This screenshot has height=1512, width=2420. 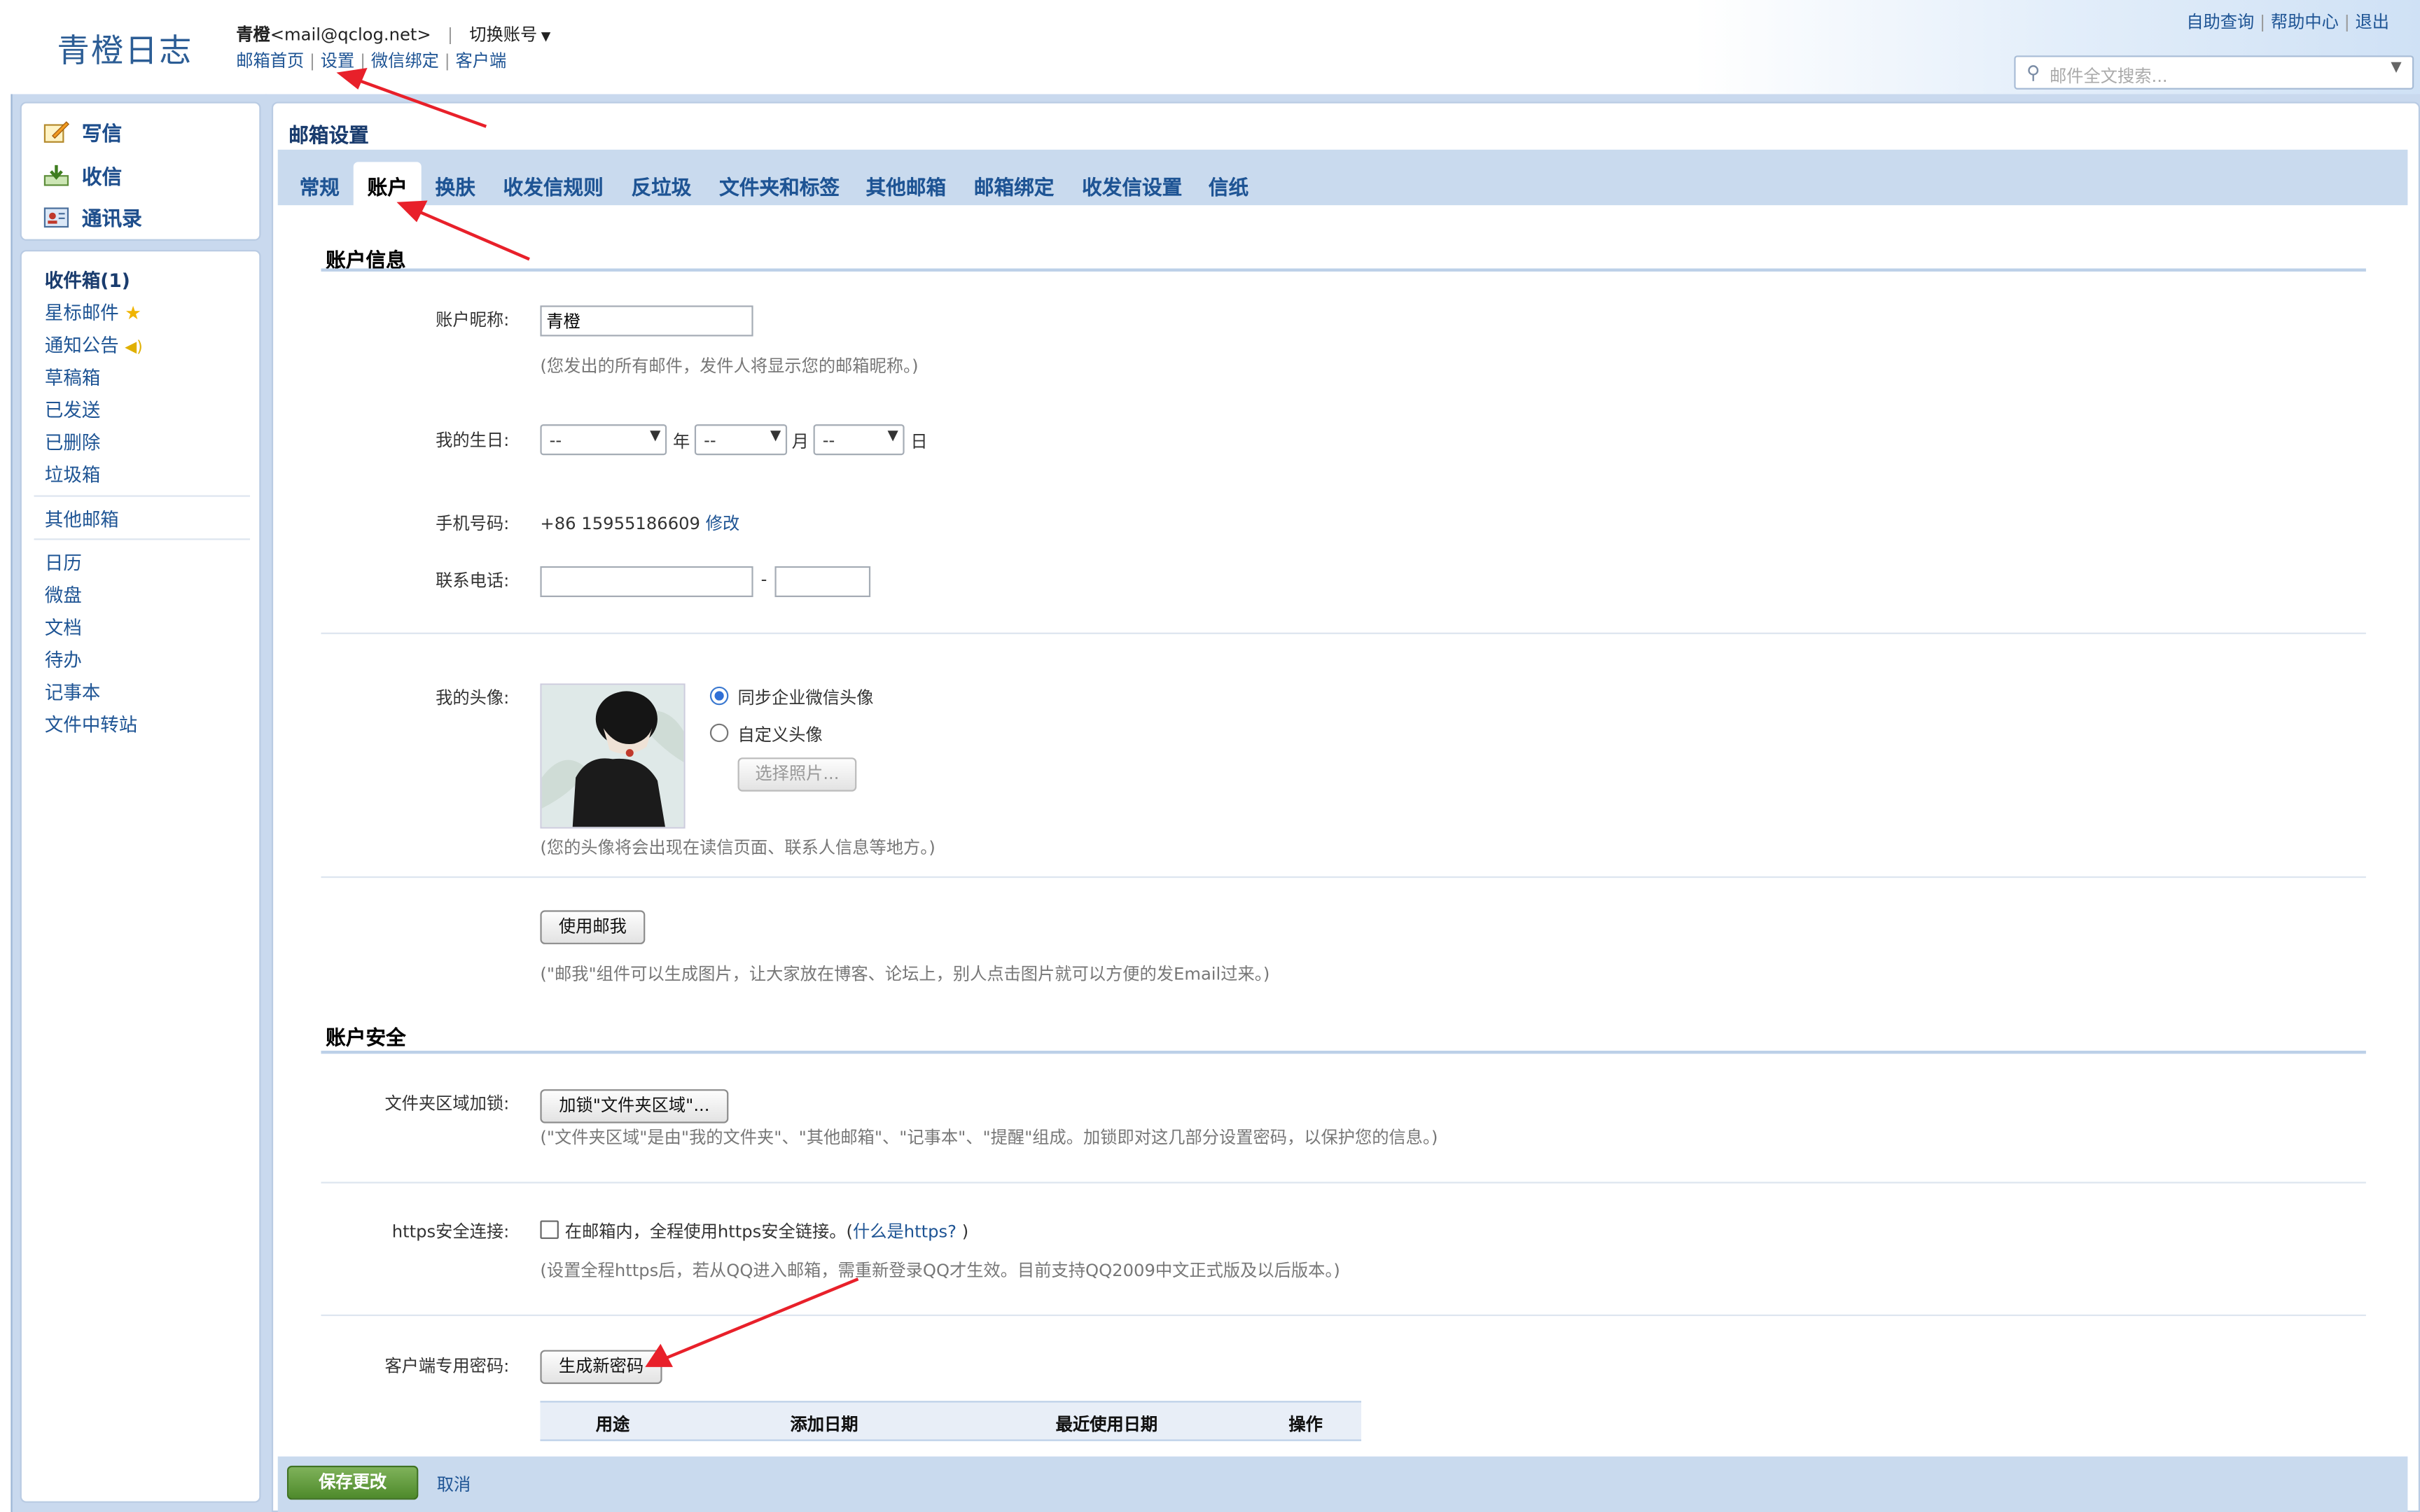 I want to click on avatar, so click(x=613, y=756).